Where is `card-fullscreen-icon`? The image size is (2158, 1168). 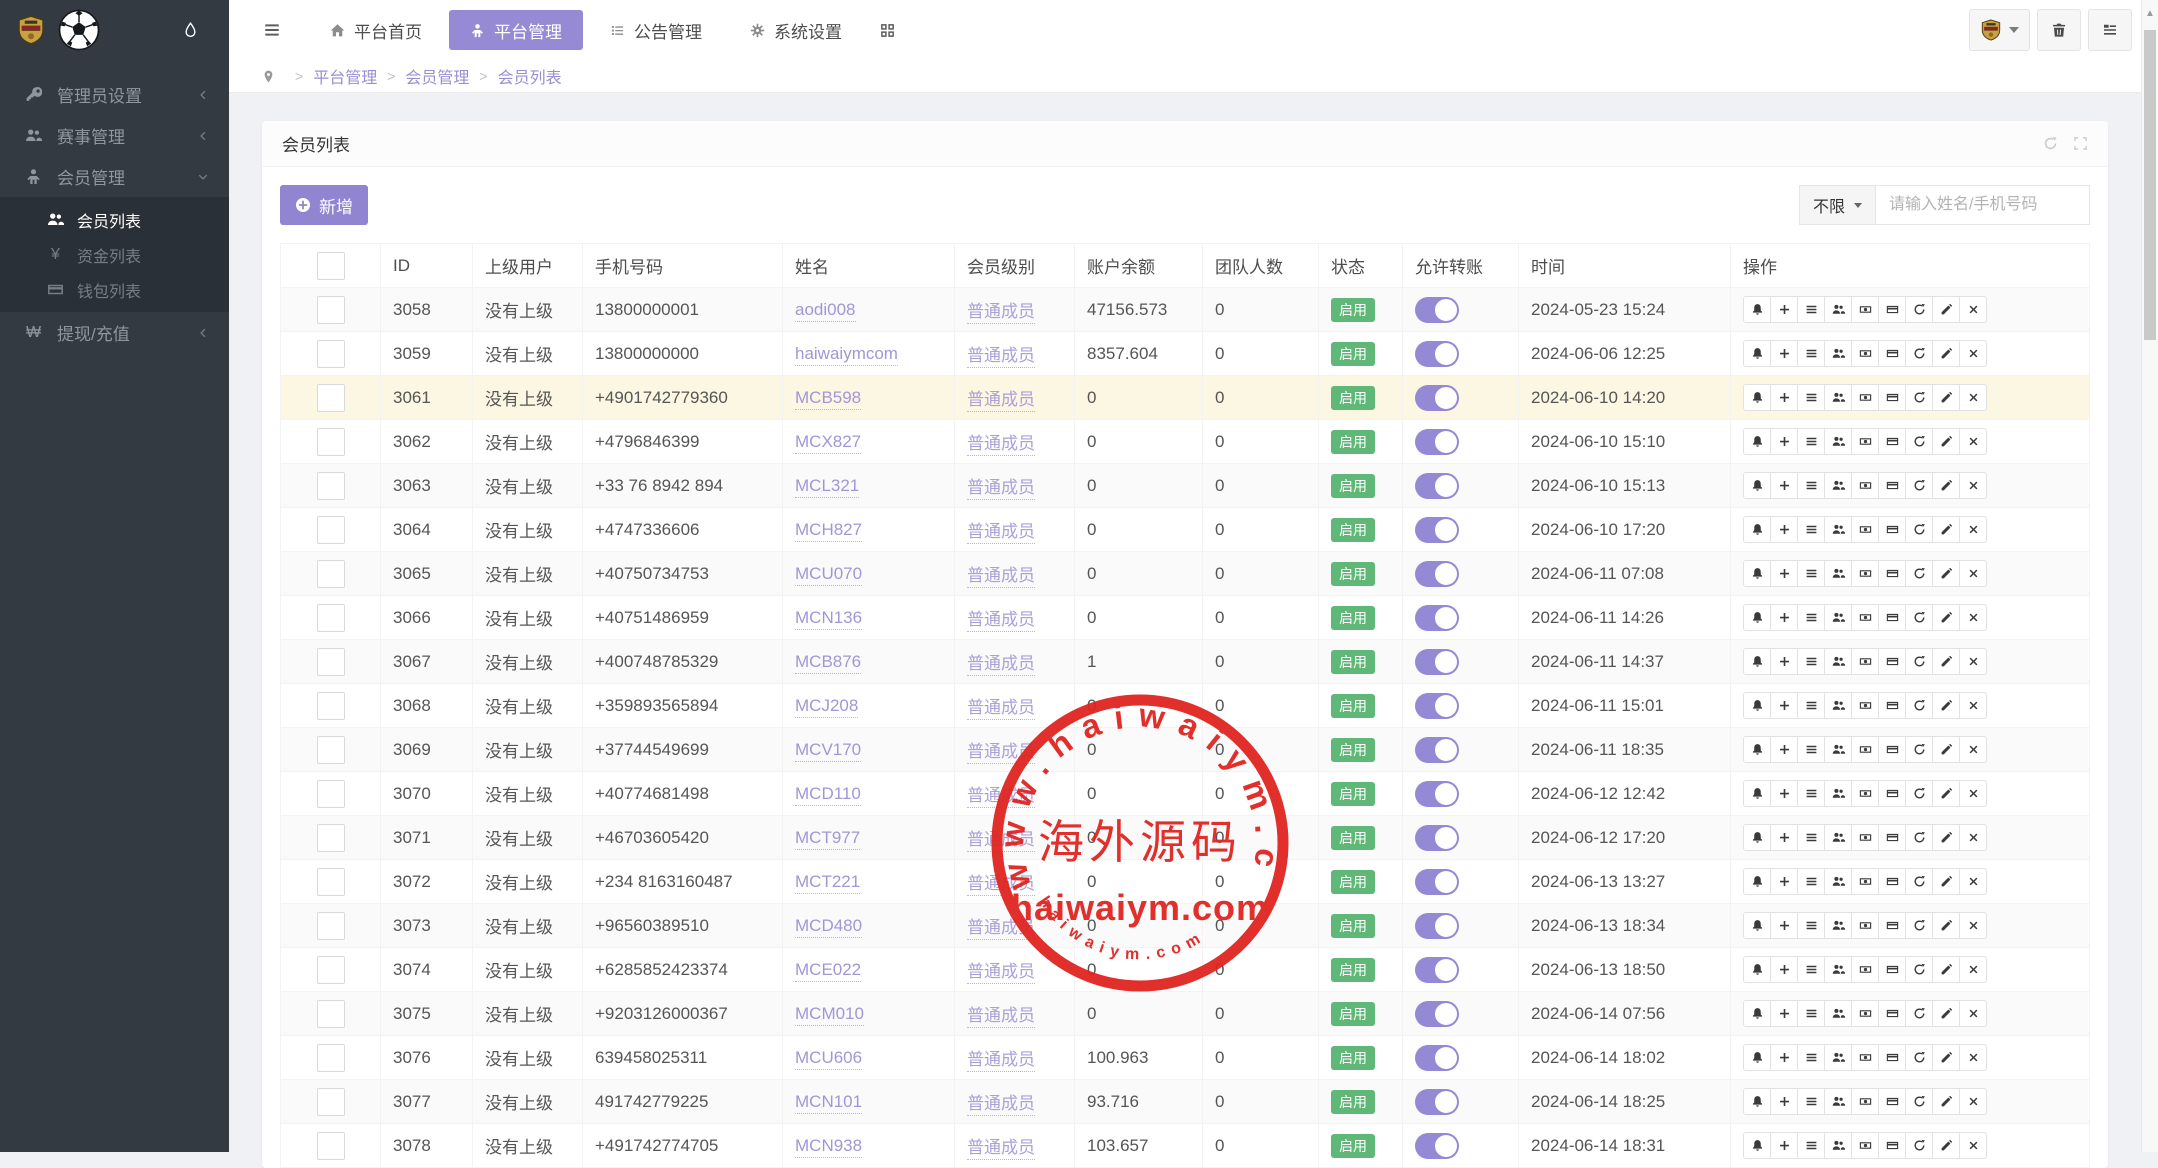 card-fullscreen-icon is located at coordinates (2080, 143).